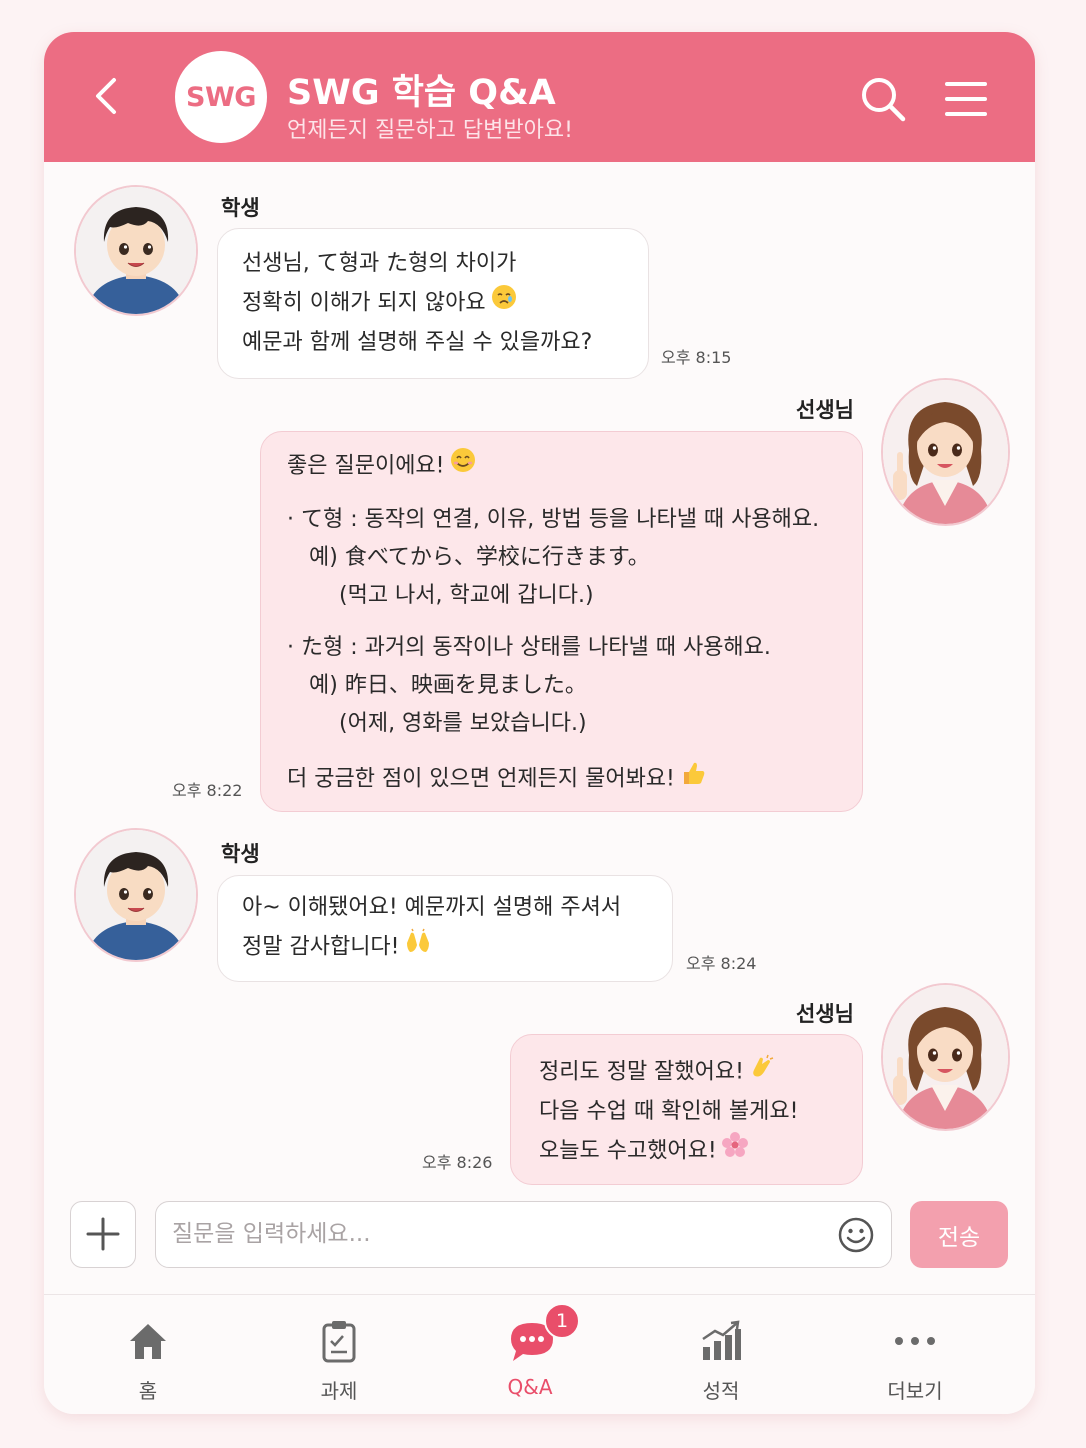 This screenshot has width=1086, height=1448. Describe the element at coordinates (553, 519) in the screenshot. I see `message-line: · て형 : 동작의 연결, 이유, 방법 등을 나타낼 때 사용해요.` at that location.